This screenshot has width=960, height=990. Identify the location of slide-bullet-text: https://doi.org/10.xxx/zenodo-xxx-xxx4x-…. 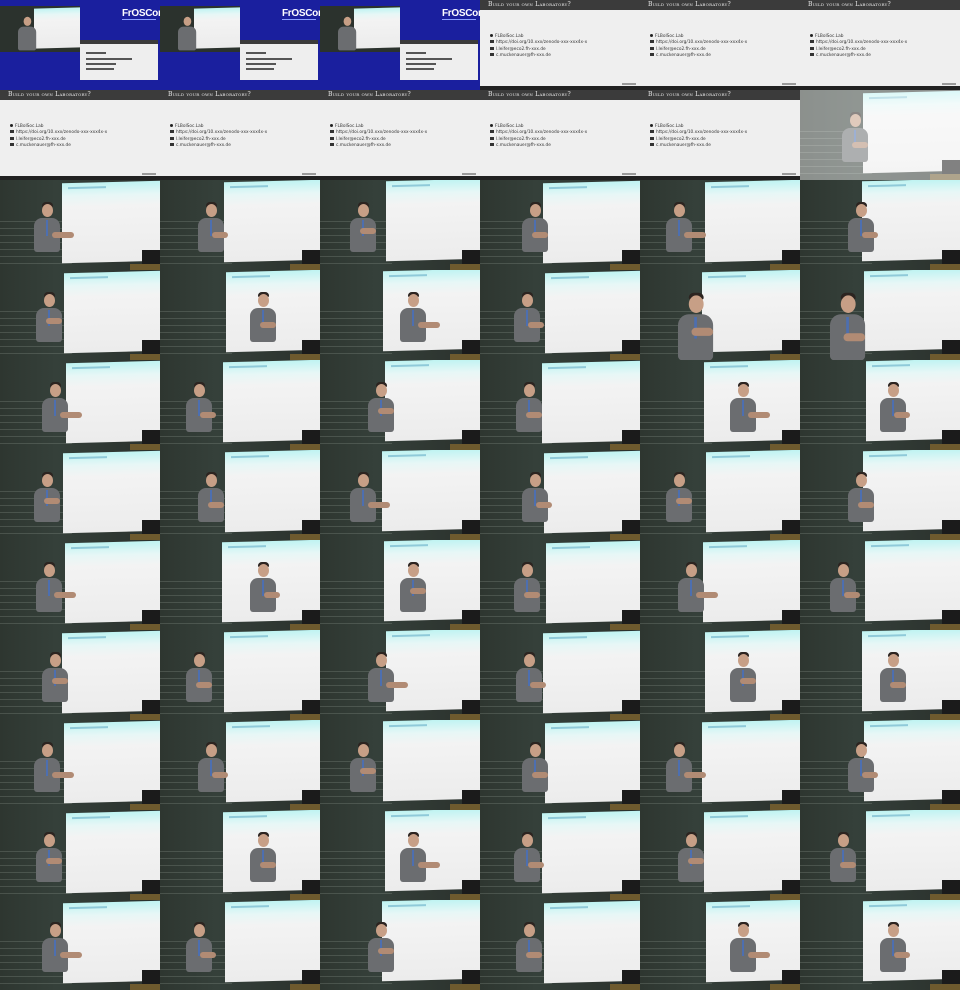
(862, 43).